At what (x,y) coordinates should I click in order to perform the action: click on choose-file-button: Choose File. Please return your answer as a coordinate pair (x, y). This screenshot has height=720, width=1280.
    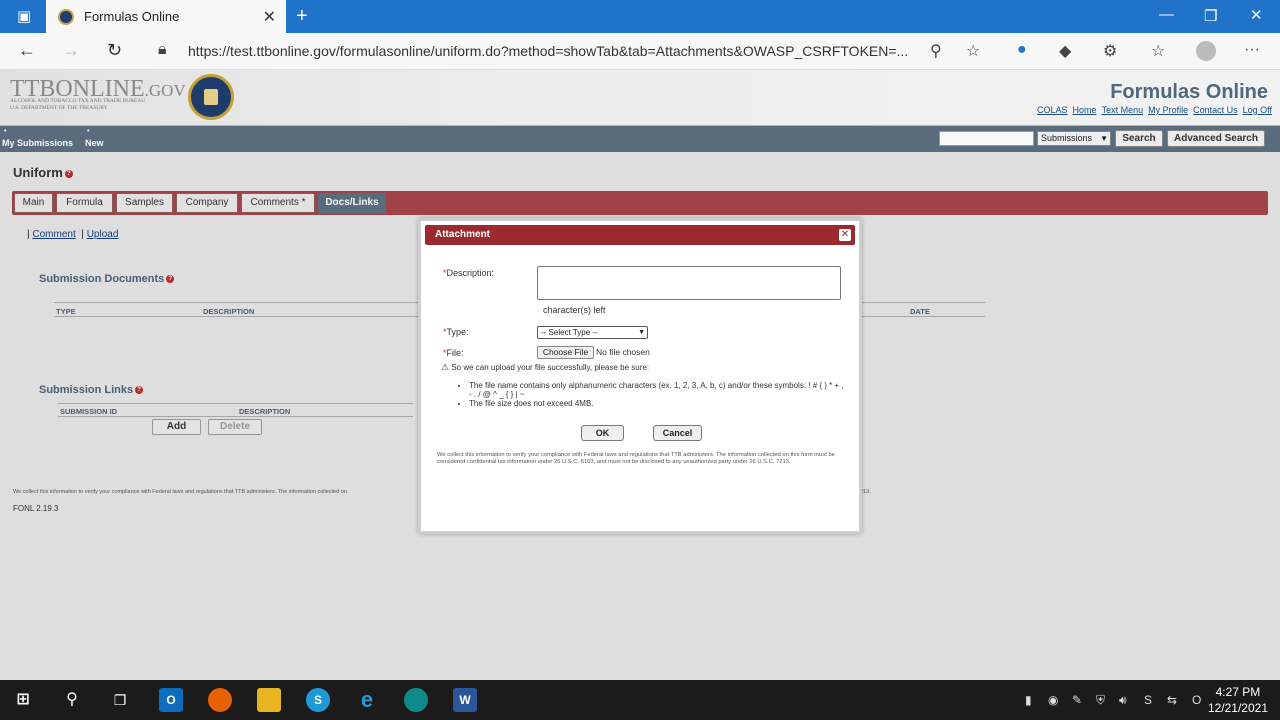
    Looking at the image, I should click on (565, 352).